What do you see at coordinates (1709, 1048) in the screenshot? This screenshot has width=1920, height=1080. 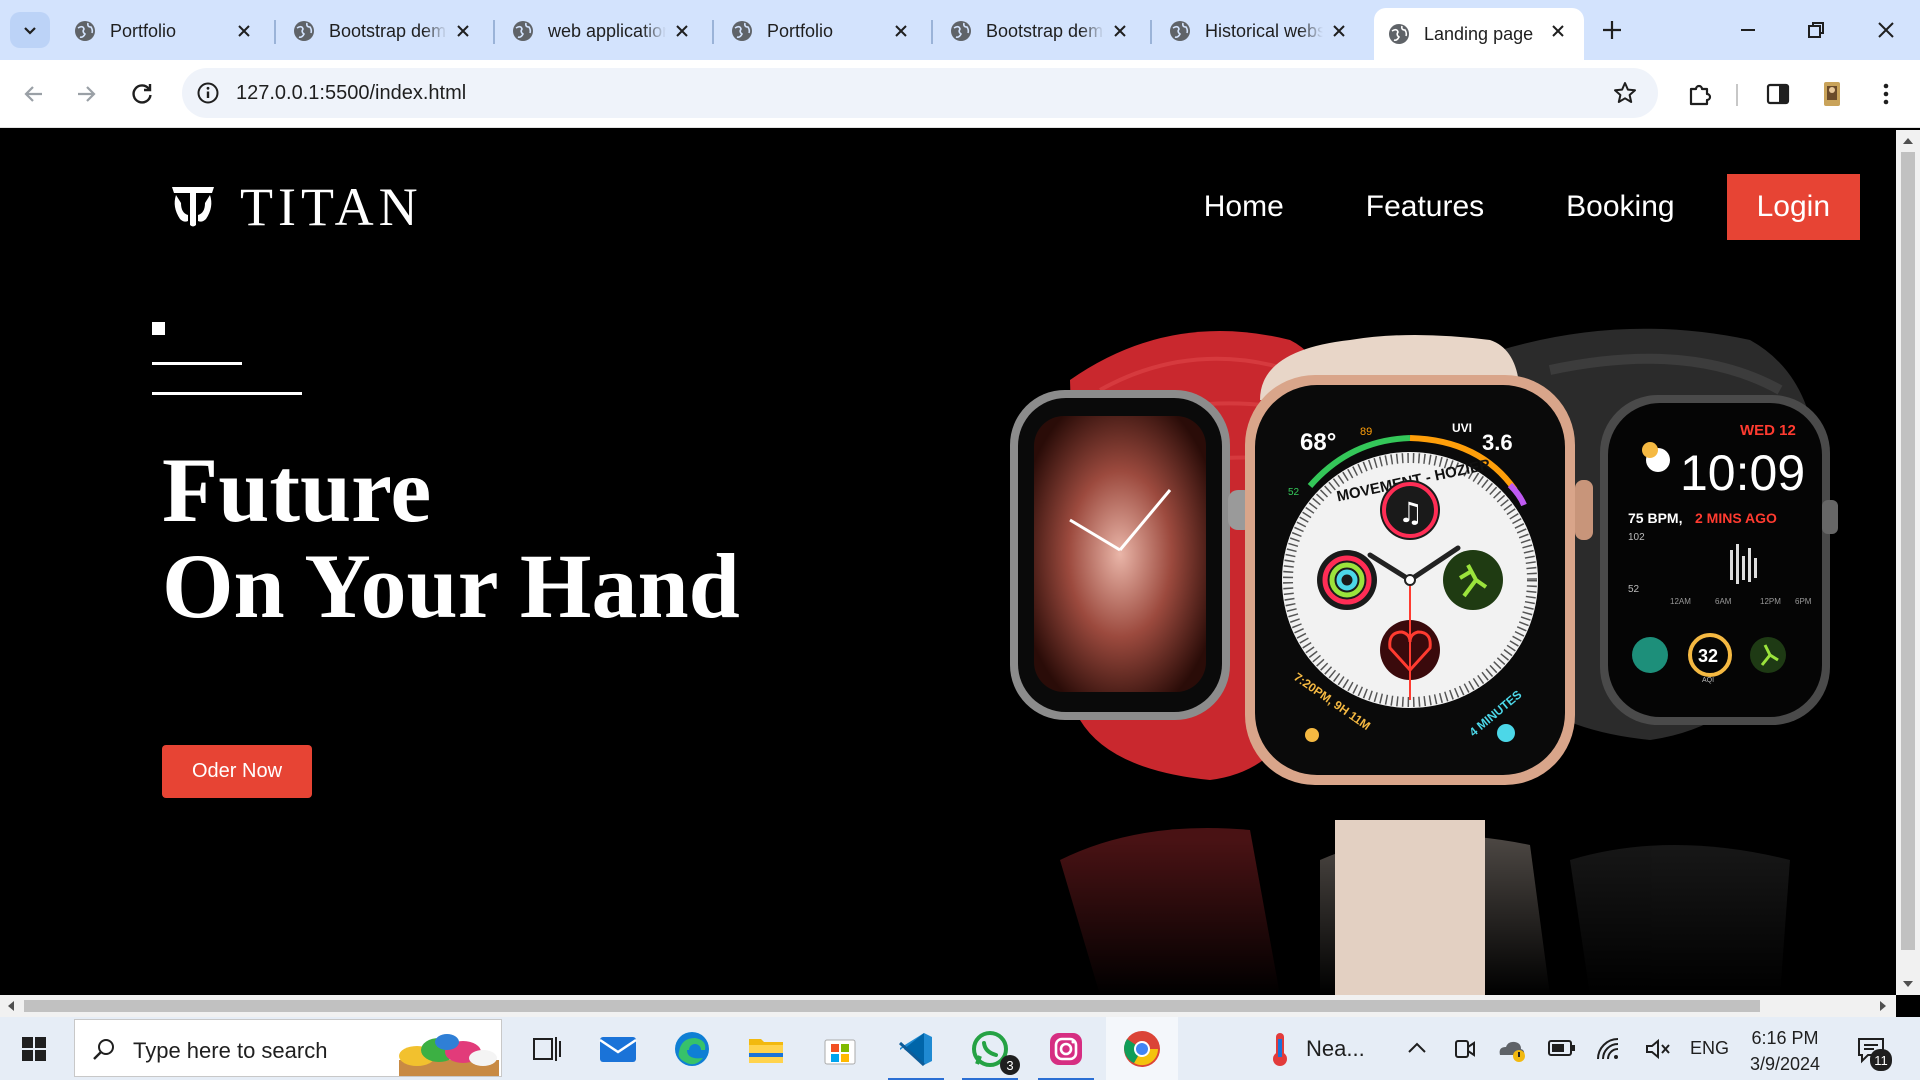 I see `language-indicator: ENG` at bounding box center [1709, 1048].